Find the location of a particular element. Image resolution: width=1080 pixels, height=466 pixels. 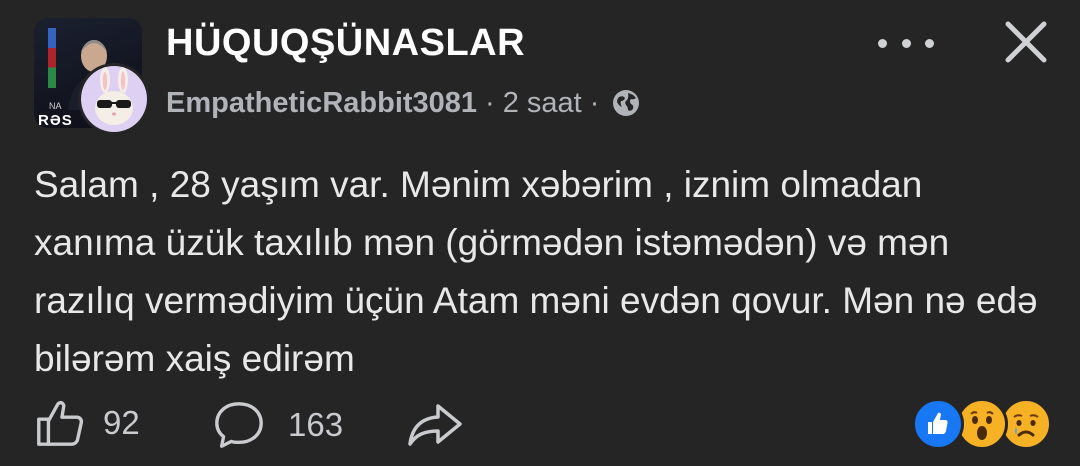

comment-bubble-icon is located at coordinates (239, 425).